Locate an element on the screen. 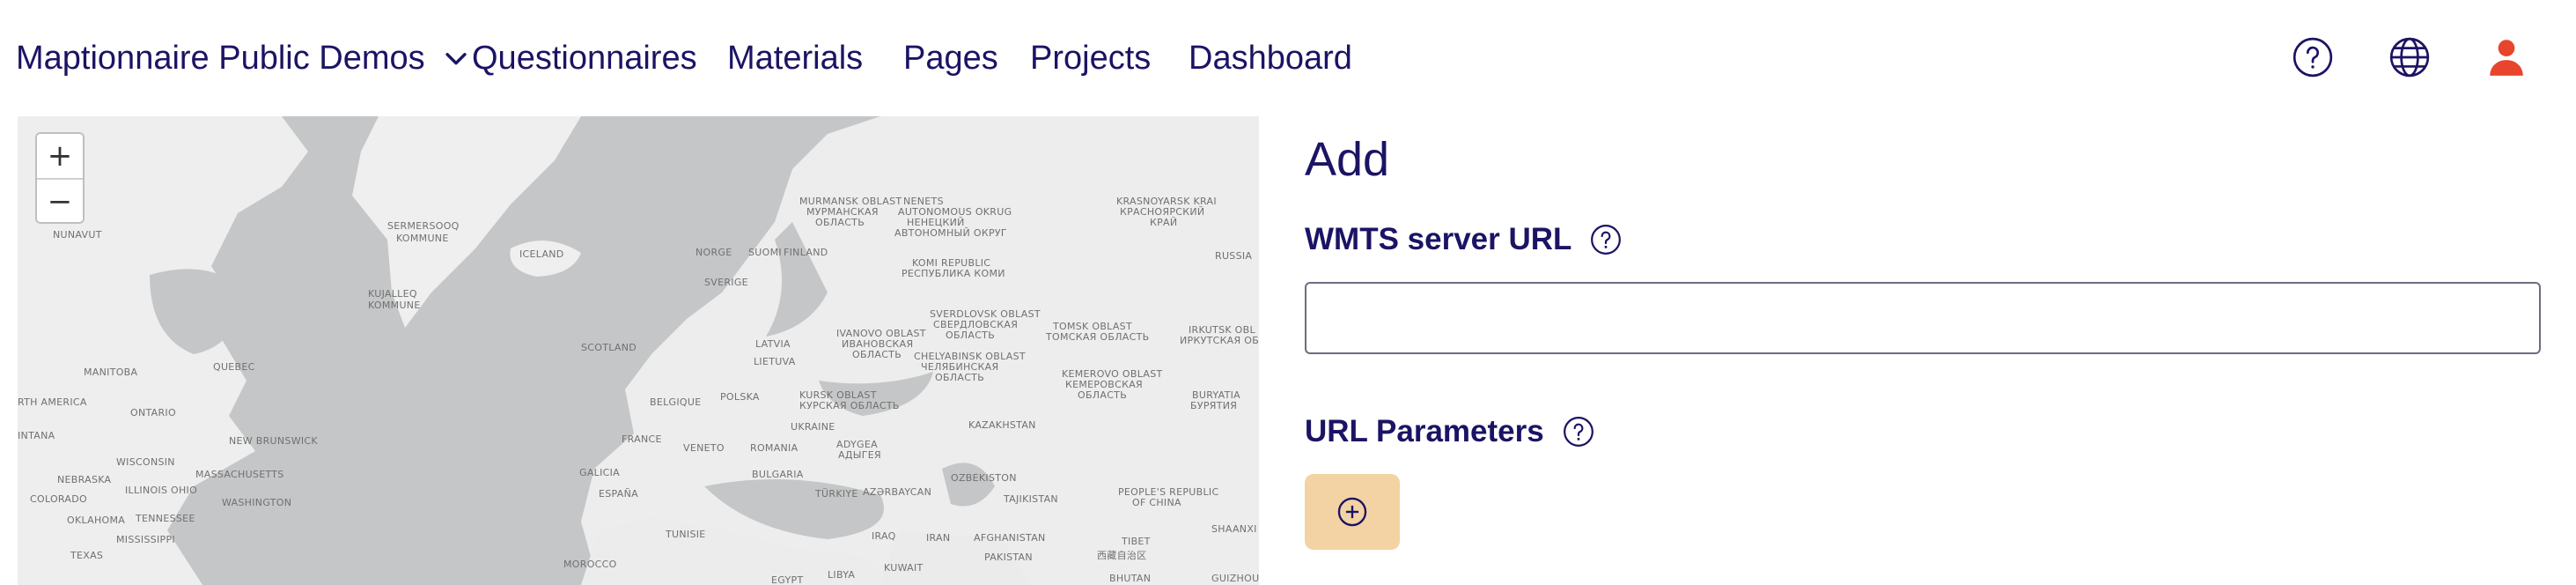  map-label: LATVIA is located at coordinates (773, 344).